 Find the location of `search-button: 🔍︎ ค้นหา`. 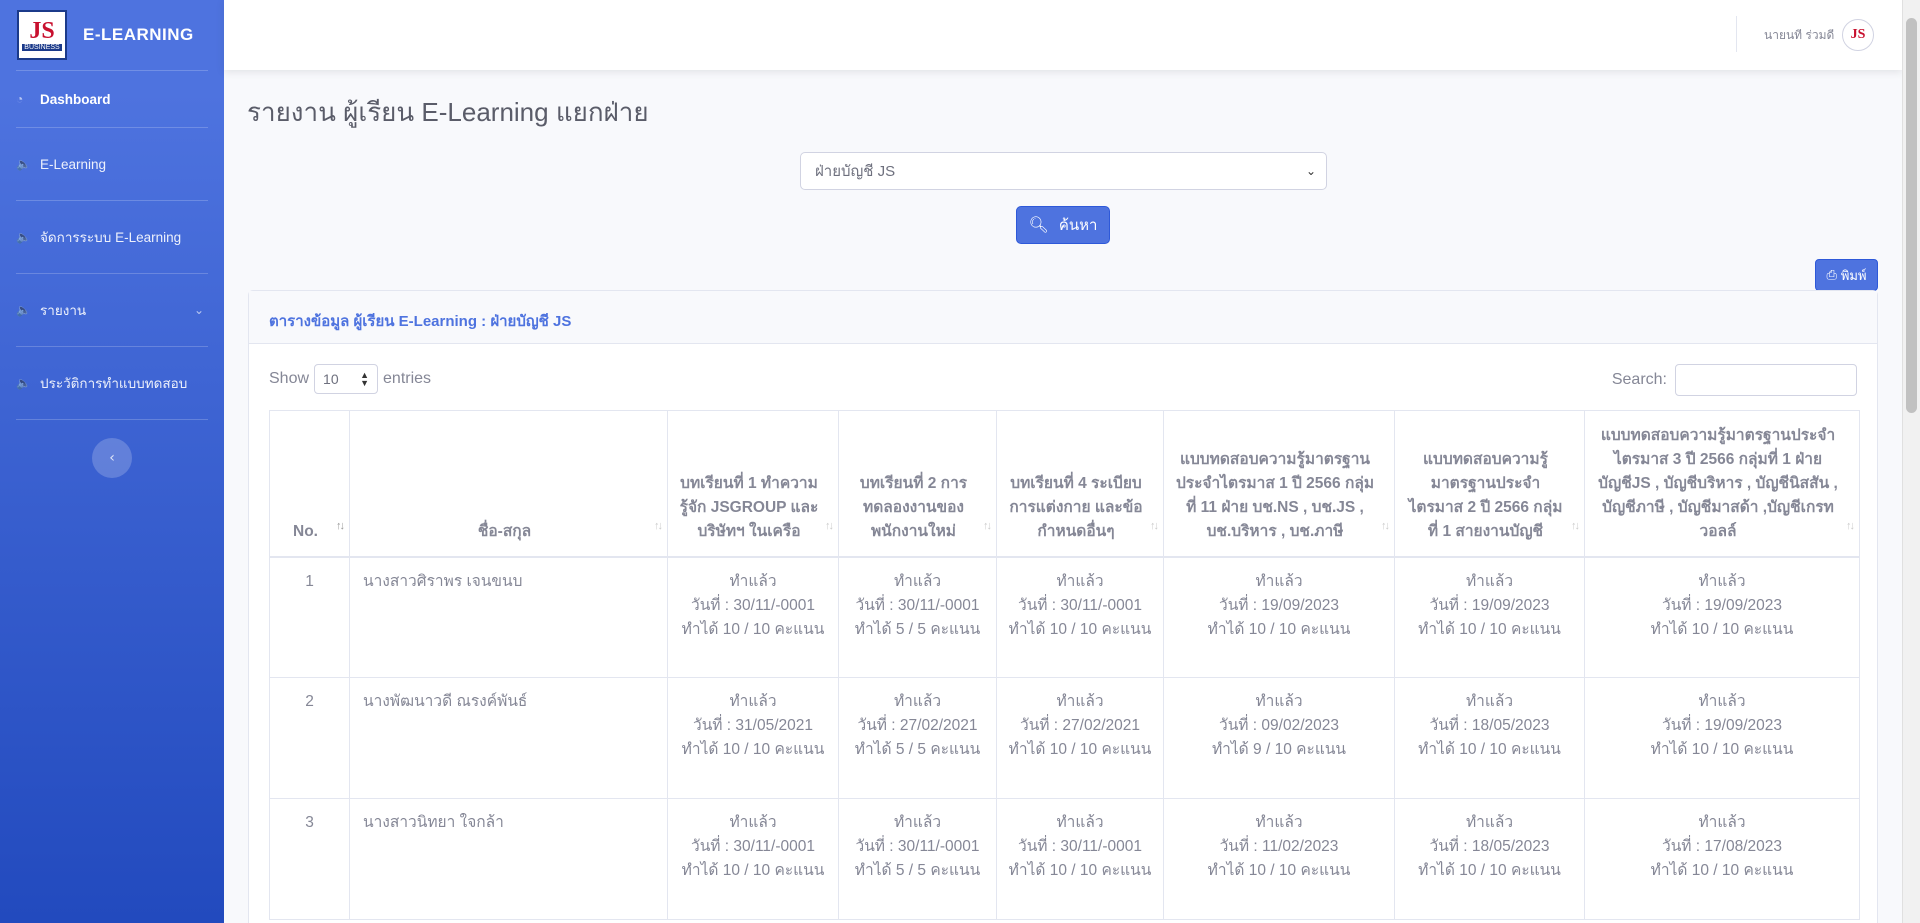

search-button: 🔍︎ ค้นหา is located at coordinates (1063, 225).